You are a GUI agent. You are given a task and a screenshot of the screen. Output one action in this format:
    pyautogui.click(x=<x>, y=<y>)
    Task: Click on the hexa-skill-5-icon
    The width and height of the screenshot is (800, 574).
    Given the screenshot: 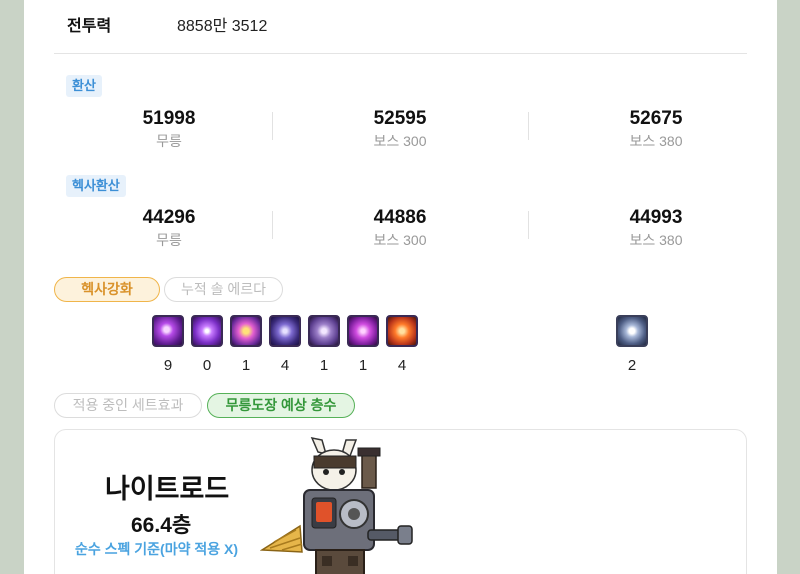 What is the action you would take?
    pyautogui.click(x=324, y=331)
    